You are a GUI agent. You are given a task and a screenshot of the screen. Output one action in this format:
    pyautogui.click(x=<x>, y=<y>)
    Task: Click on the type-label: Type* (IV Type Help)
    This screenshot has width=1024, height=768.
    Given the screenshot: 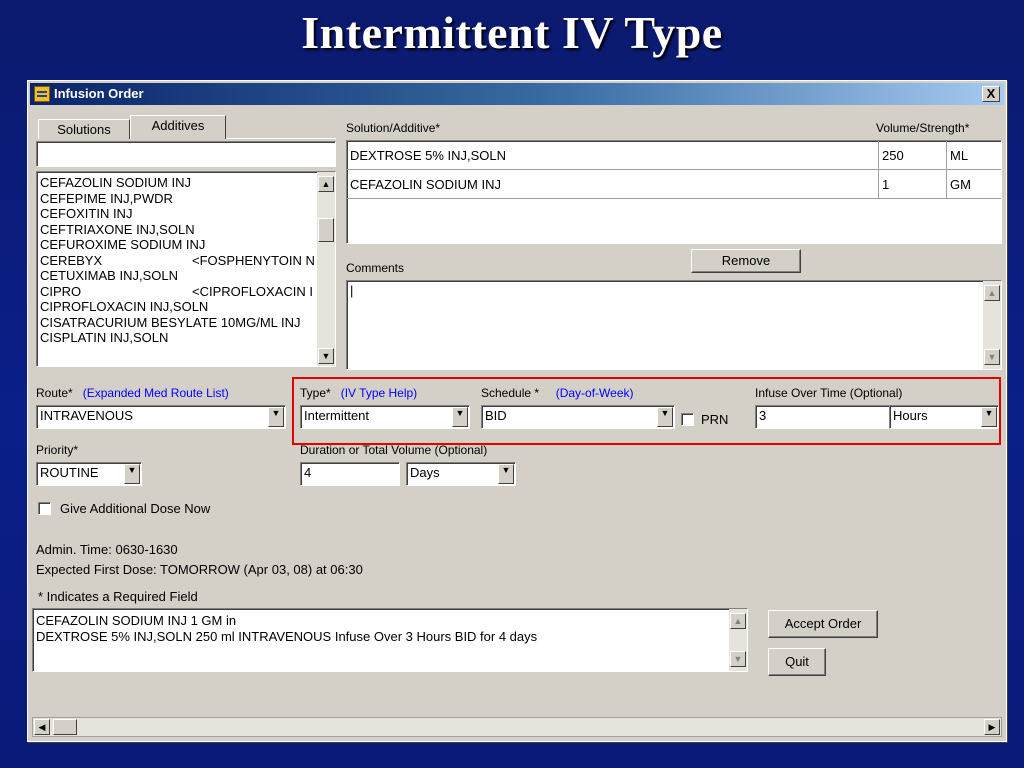 What is the action you would take?
    pyautogui.click(x=359, y=393)
    